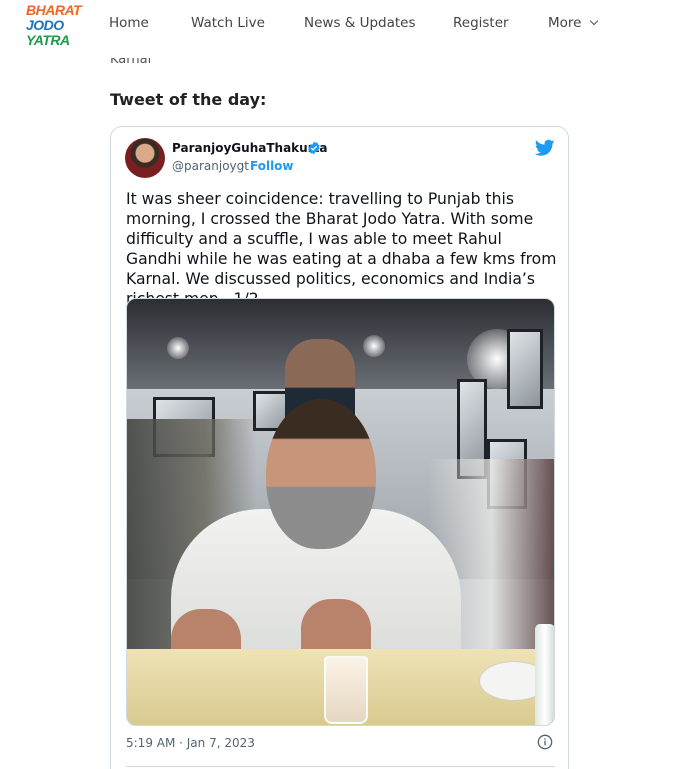 Image resolution: width=700 pixels, height=769 pixels. Describe the element at coordinates (54, 10) in the screenshot. I see `logo-line-1: BHARAT` at that location.